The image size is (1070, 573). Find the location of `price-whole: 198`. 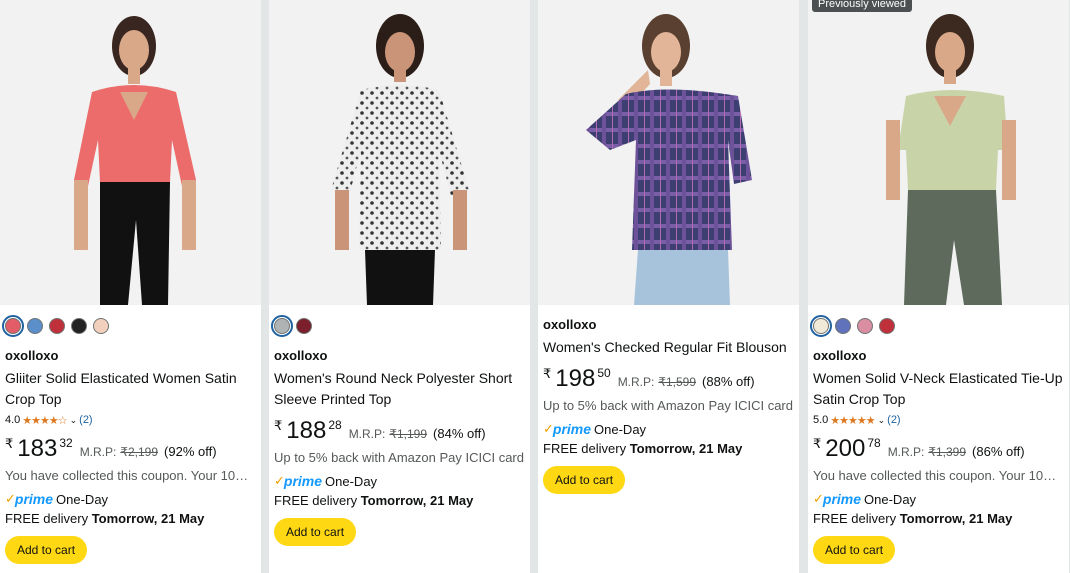

price-whole: 198 is located at coordinates (575, 378).